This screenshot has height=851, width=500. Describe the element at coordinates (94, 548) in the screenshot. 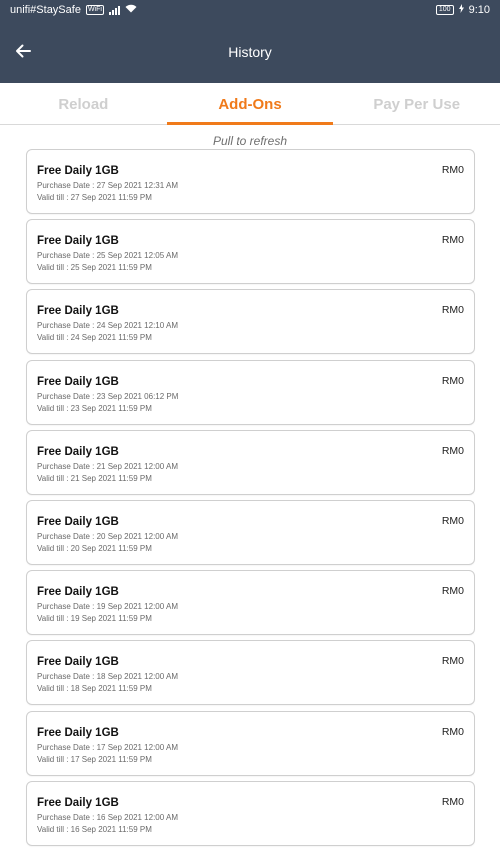

I see `item-valid-till: Valid till : 20 Sep 2021 11:59 PM` at that location.